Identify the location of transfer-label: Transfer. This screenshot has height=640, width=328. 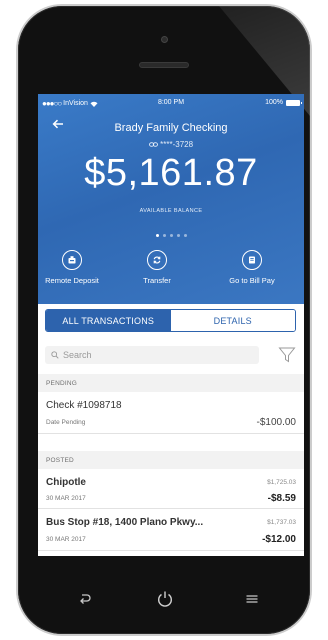
(157, 280).